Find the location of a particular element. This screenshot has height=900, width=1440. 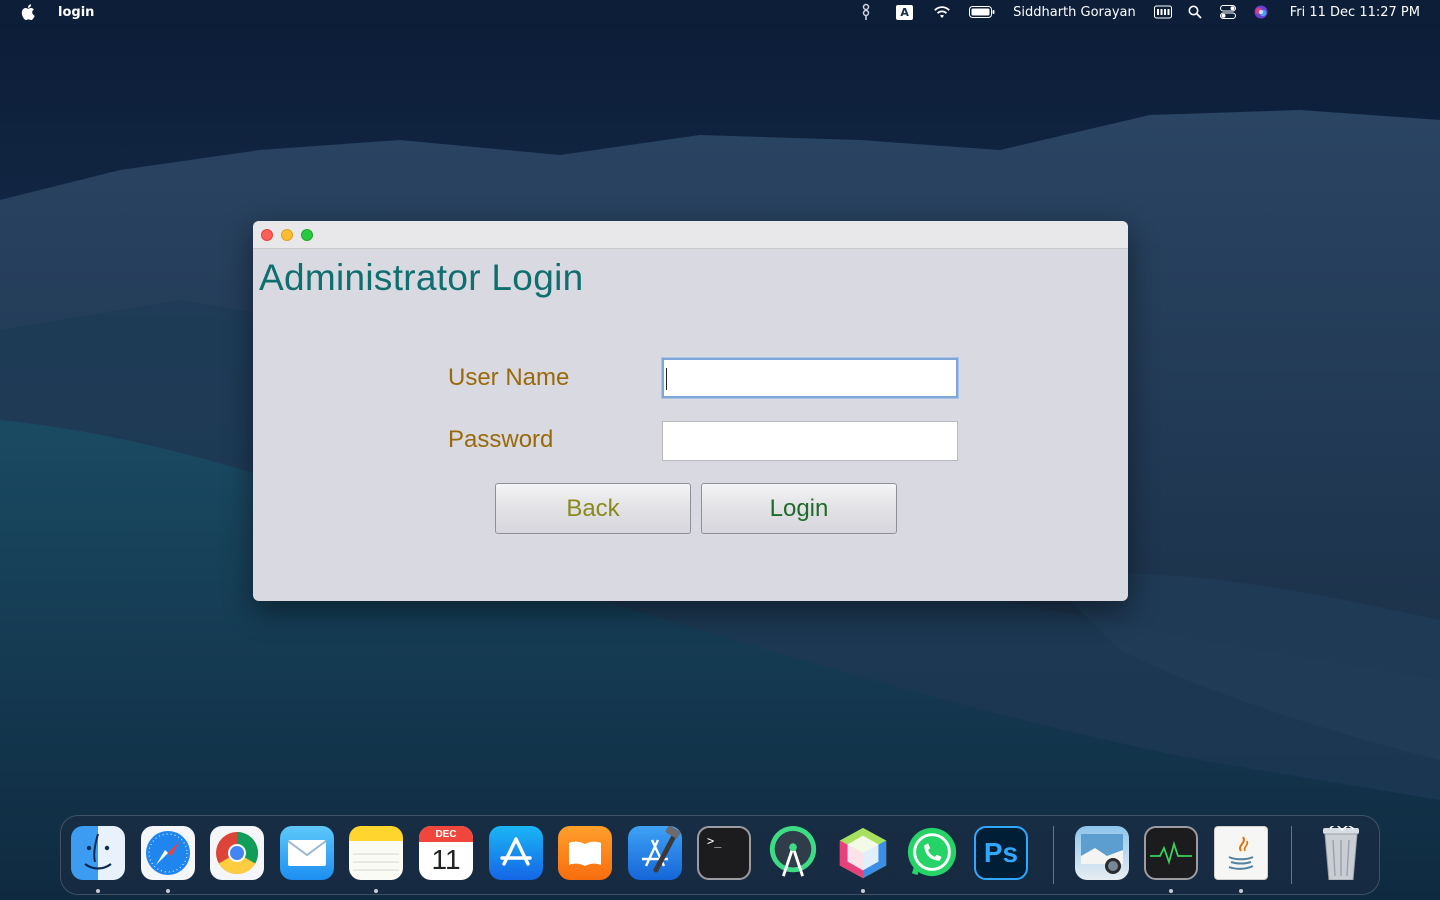

page-title: Administrator Login is located at coordinates (421, 277).